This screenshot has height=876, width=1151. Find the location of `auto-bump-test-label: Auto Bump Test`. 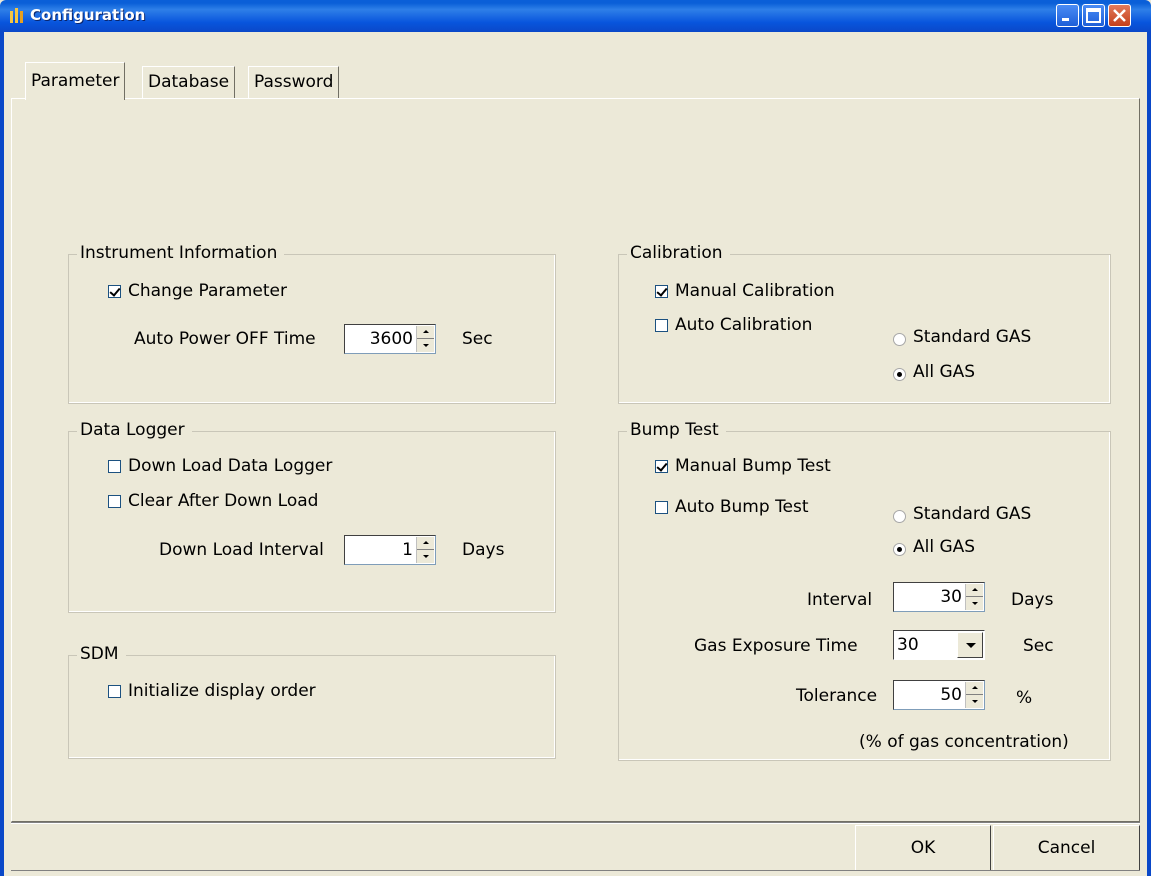

auto-bump-test-label: Auto Bump Test is located at coordinates (742, 507).